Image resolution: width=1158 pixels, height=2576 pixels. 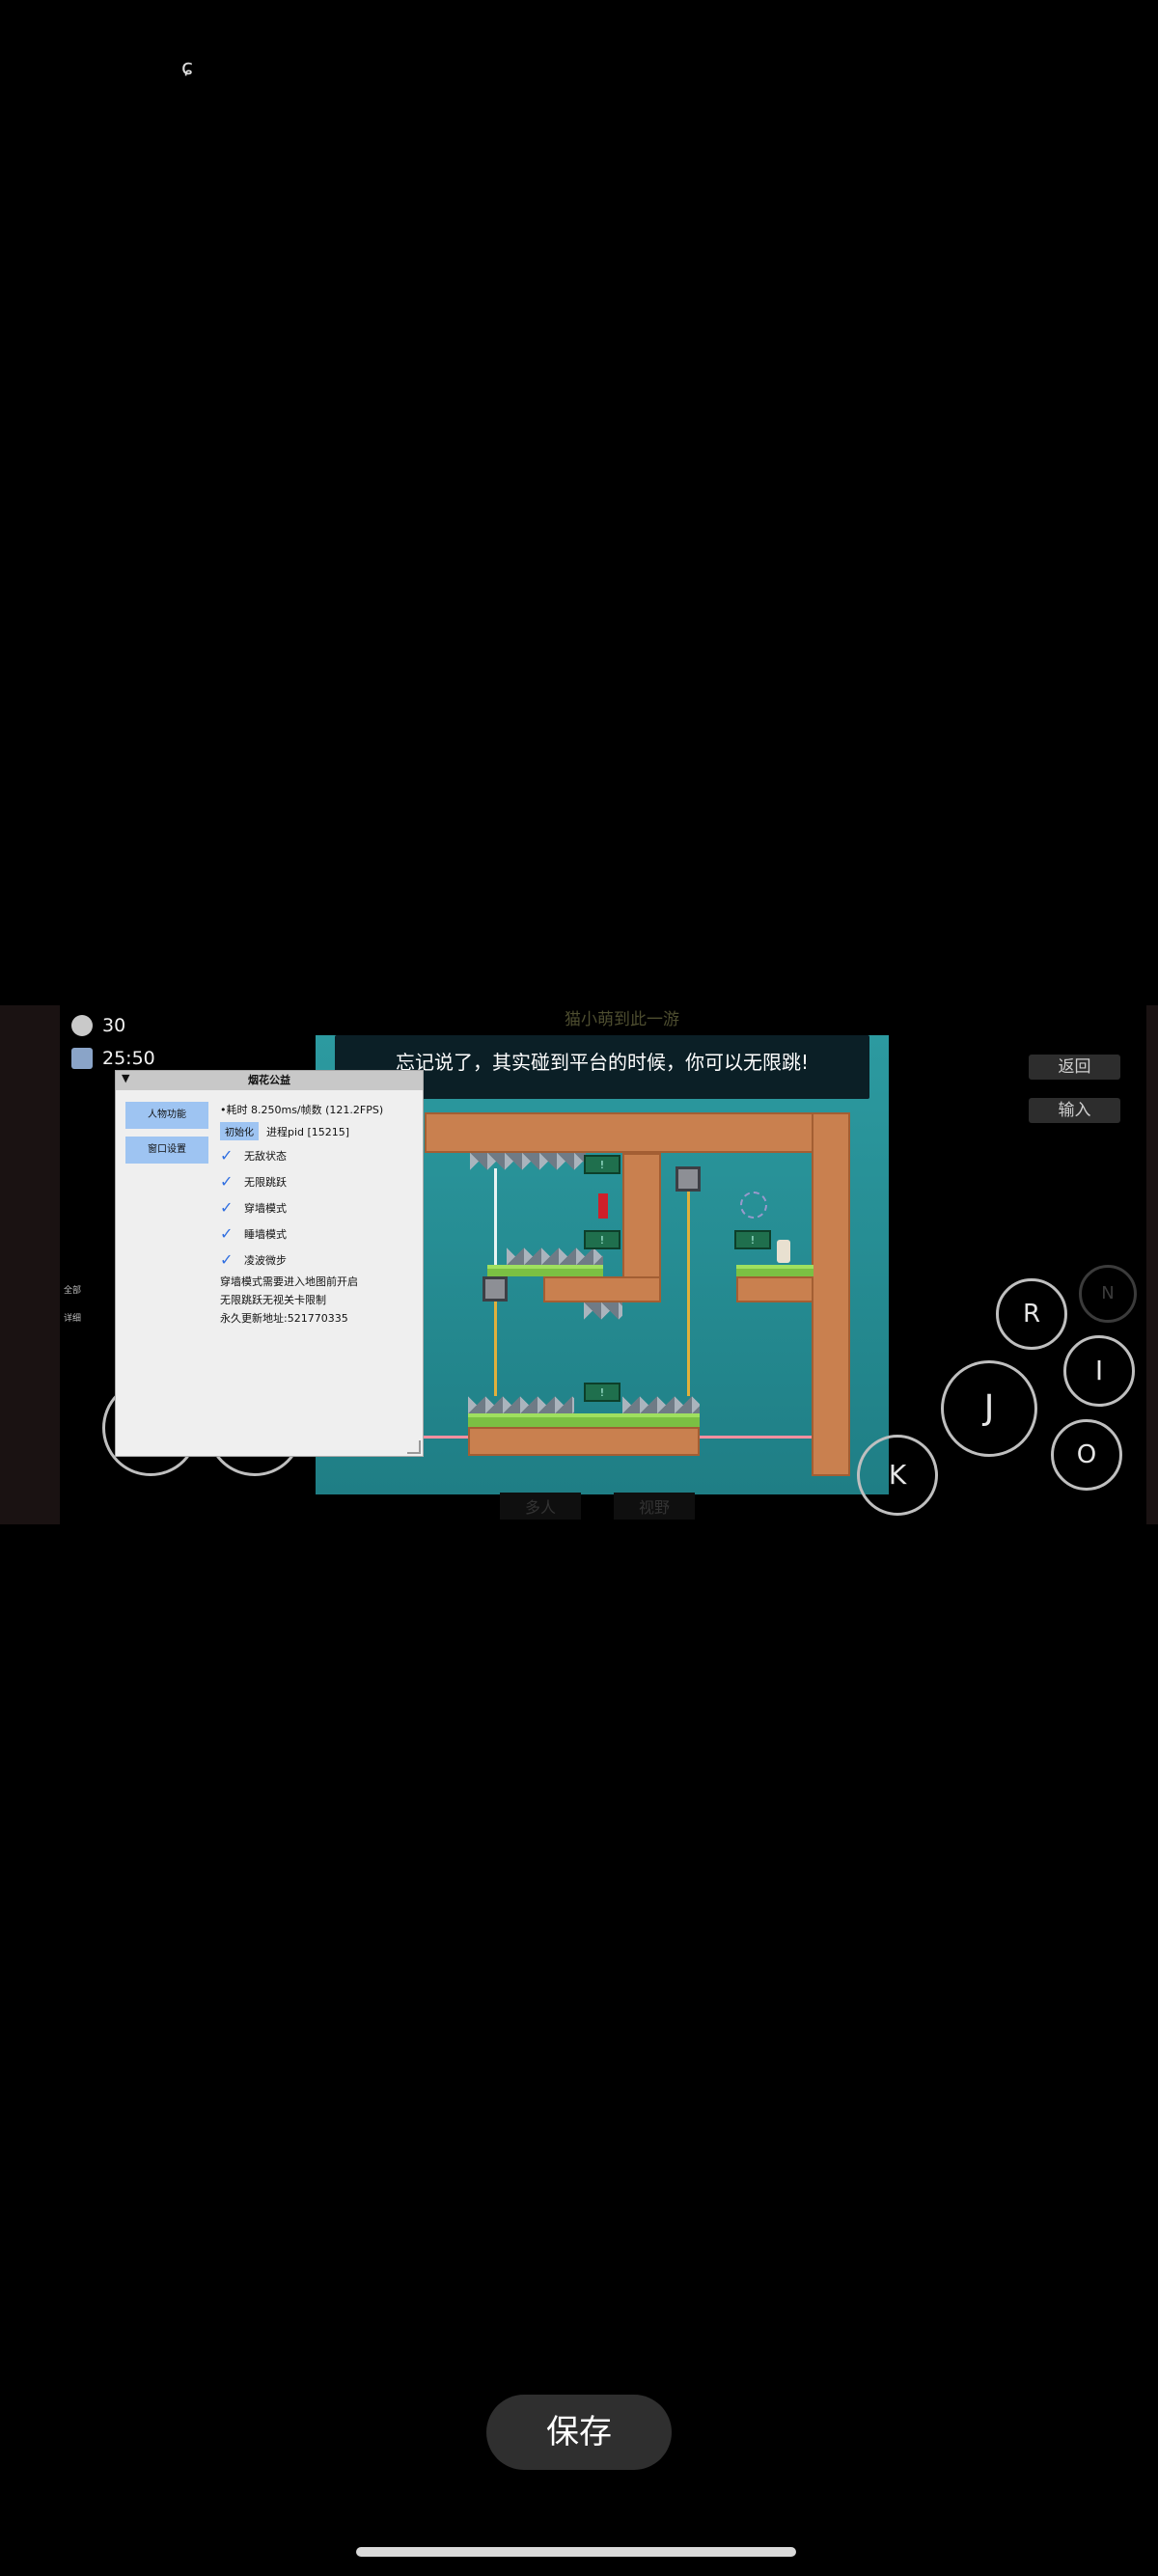 I want to click on control-k-button: K, so click(x=897, y=1476).